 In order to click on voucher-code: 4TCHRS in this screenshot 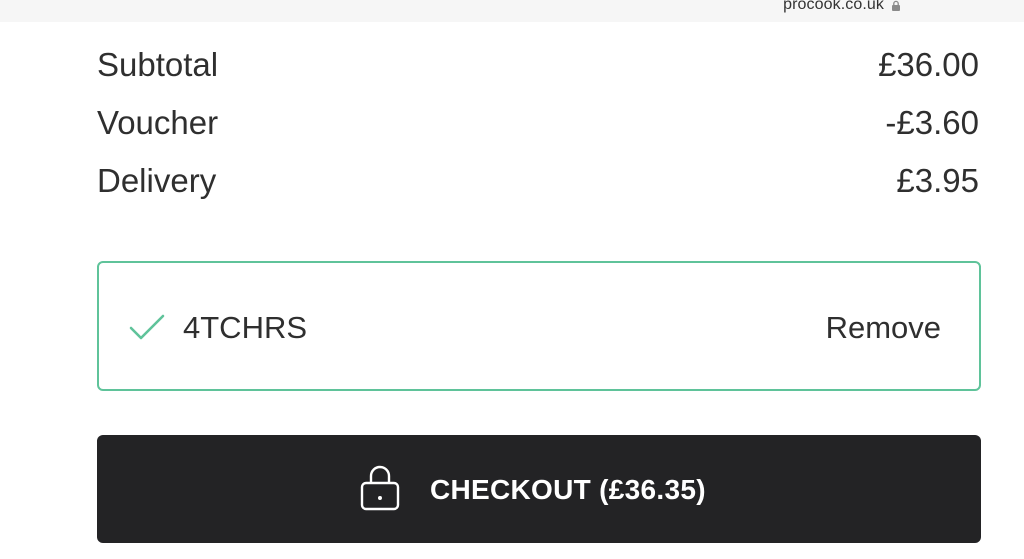, I will do `click(245, 327)`.